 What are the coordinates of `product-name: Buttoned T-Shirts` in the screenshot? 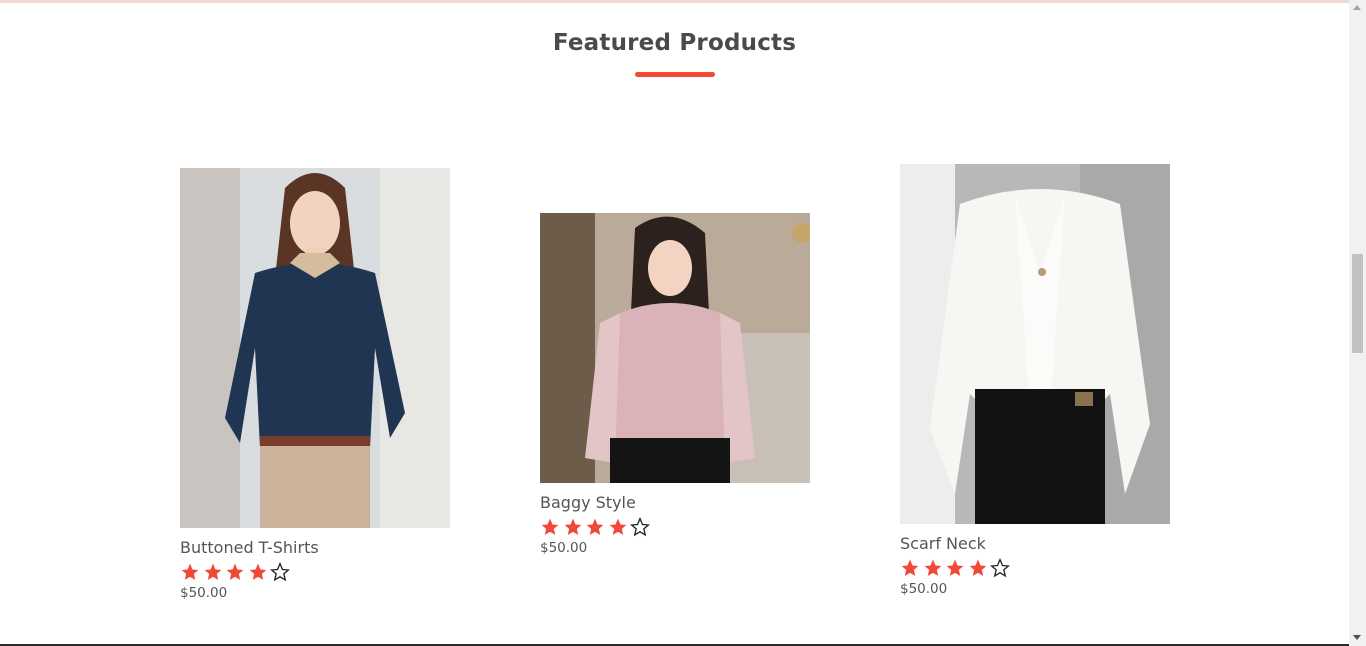 It's located at (315, 548).